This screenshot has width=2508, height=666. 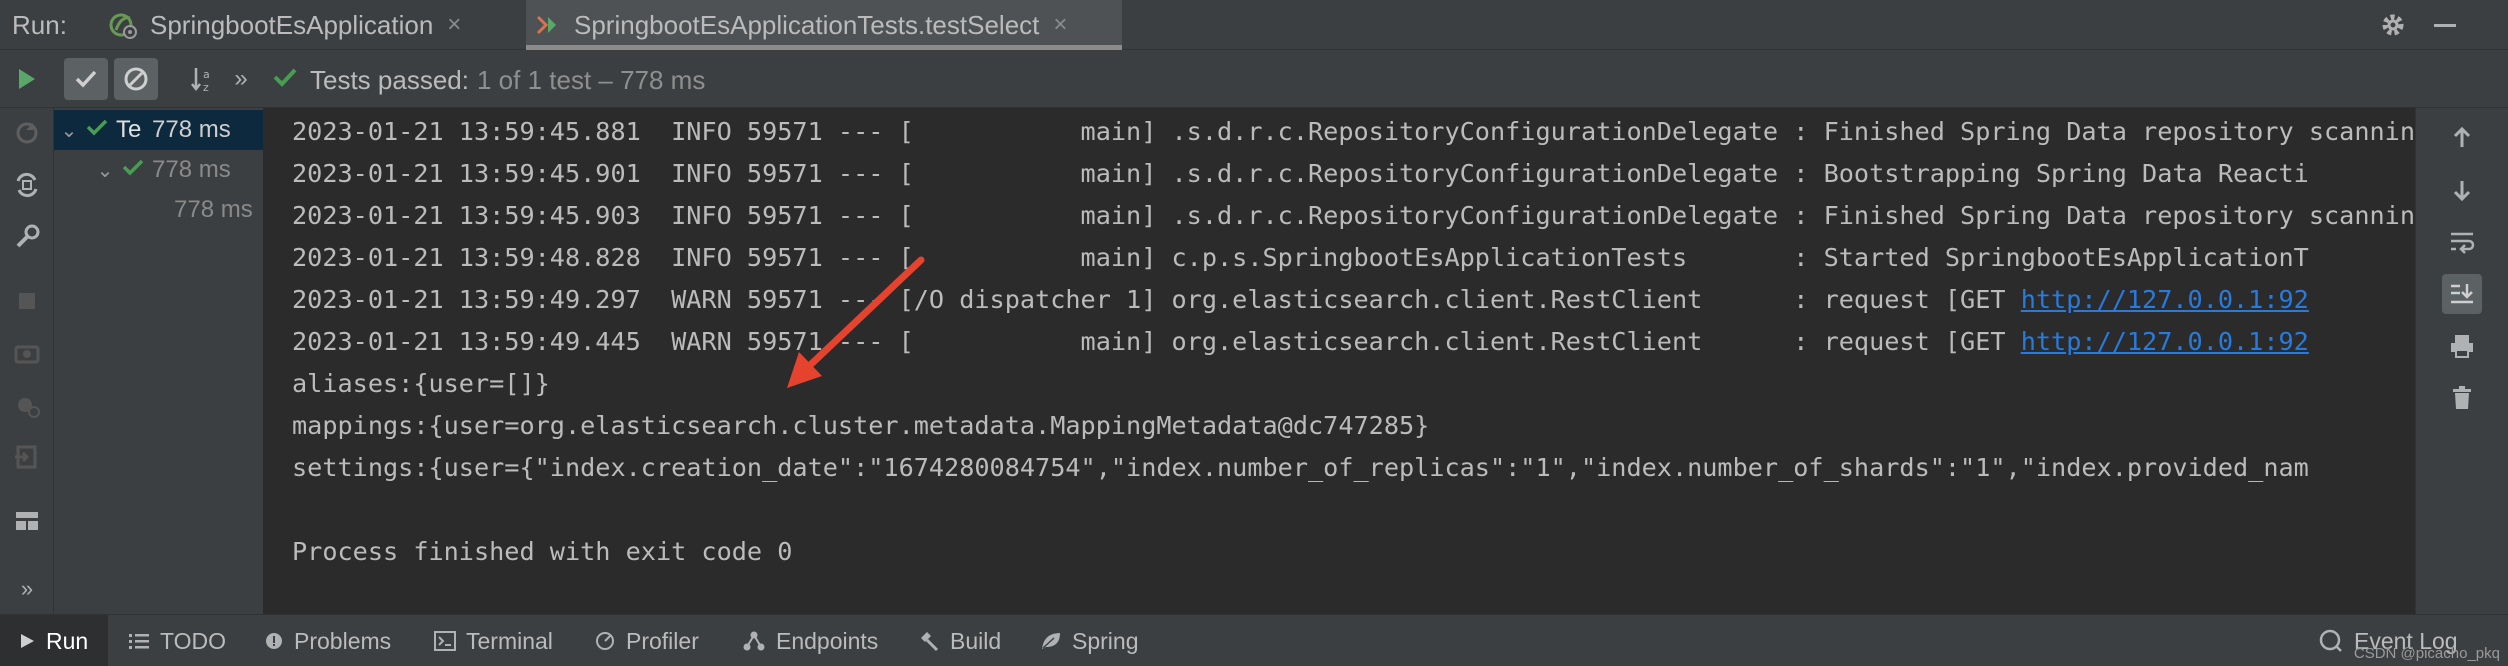 What do you see at coordinates (547, 25) in the screenshot?
I see `test-run-icon` at bounding box center [547, 25].